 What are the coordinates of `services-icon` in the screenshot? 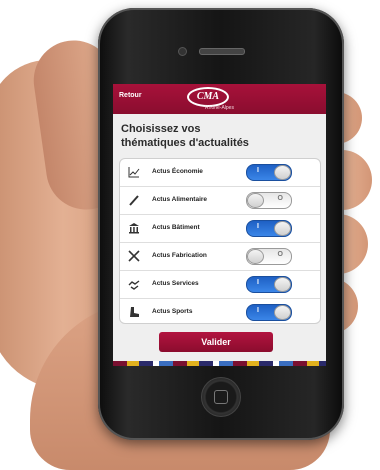 It's located at (134, 284).